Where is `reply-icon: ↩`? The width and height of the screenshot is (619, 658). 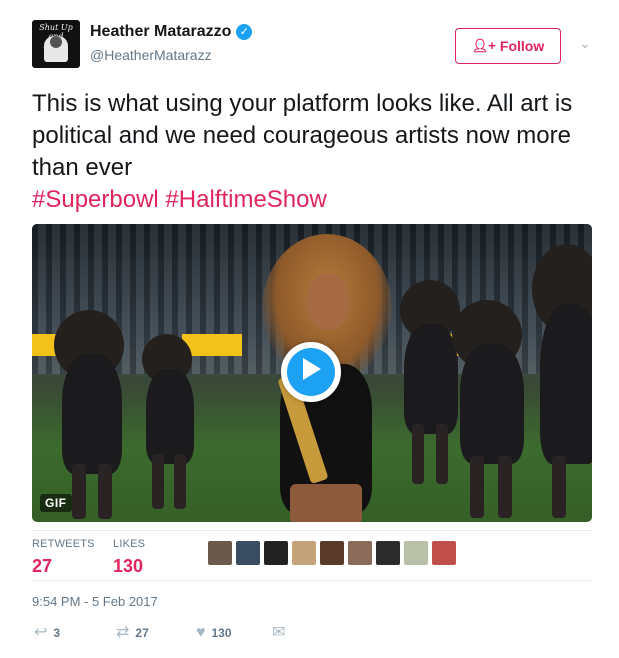
reply-icon: ↩ is located at coordinates (41, 632).